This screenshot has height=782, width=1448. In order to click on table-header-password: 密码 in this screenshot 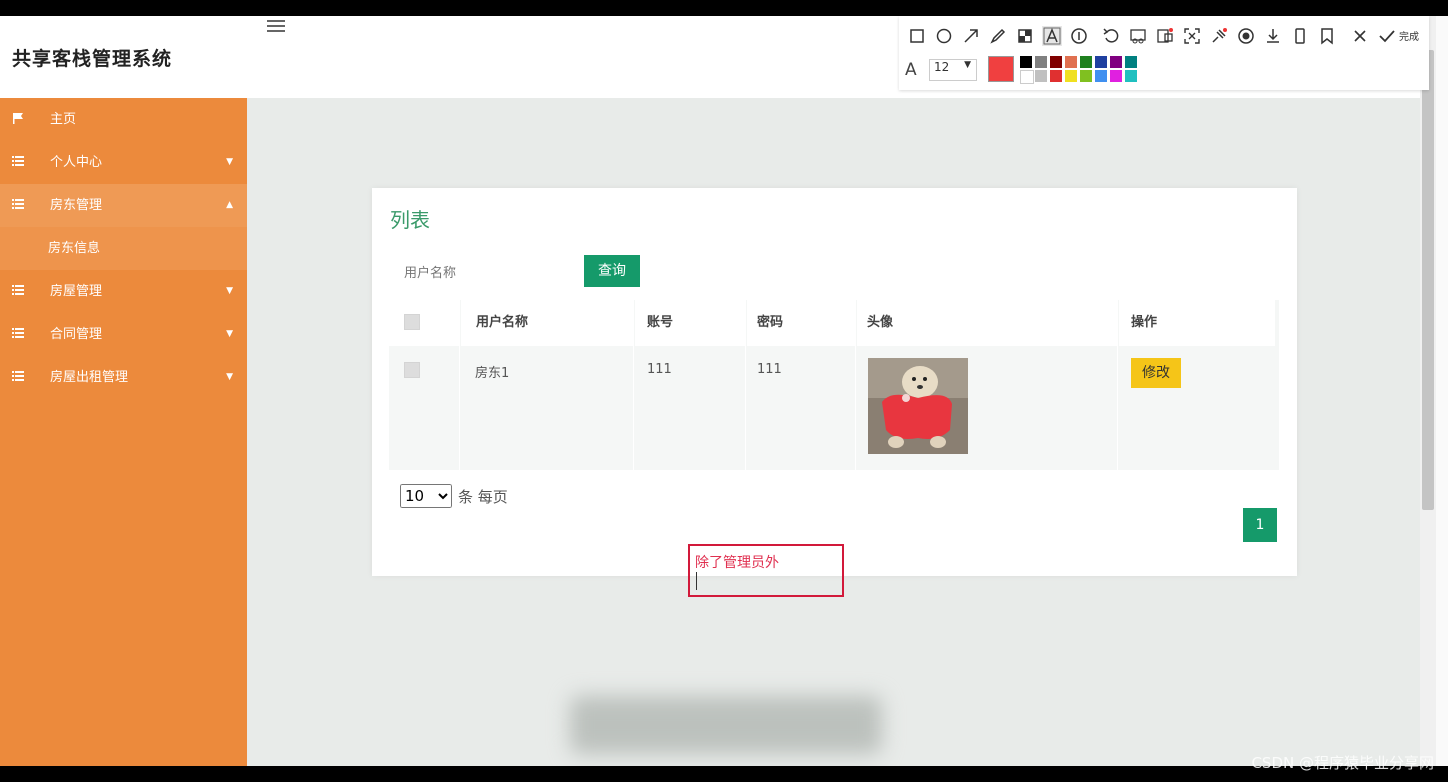, I will do `click(801, 323)`.